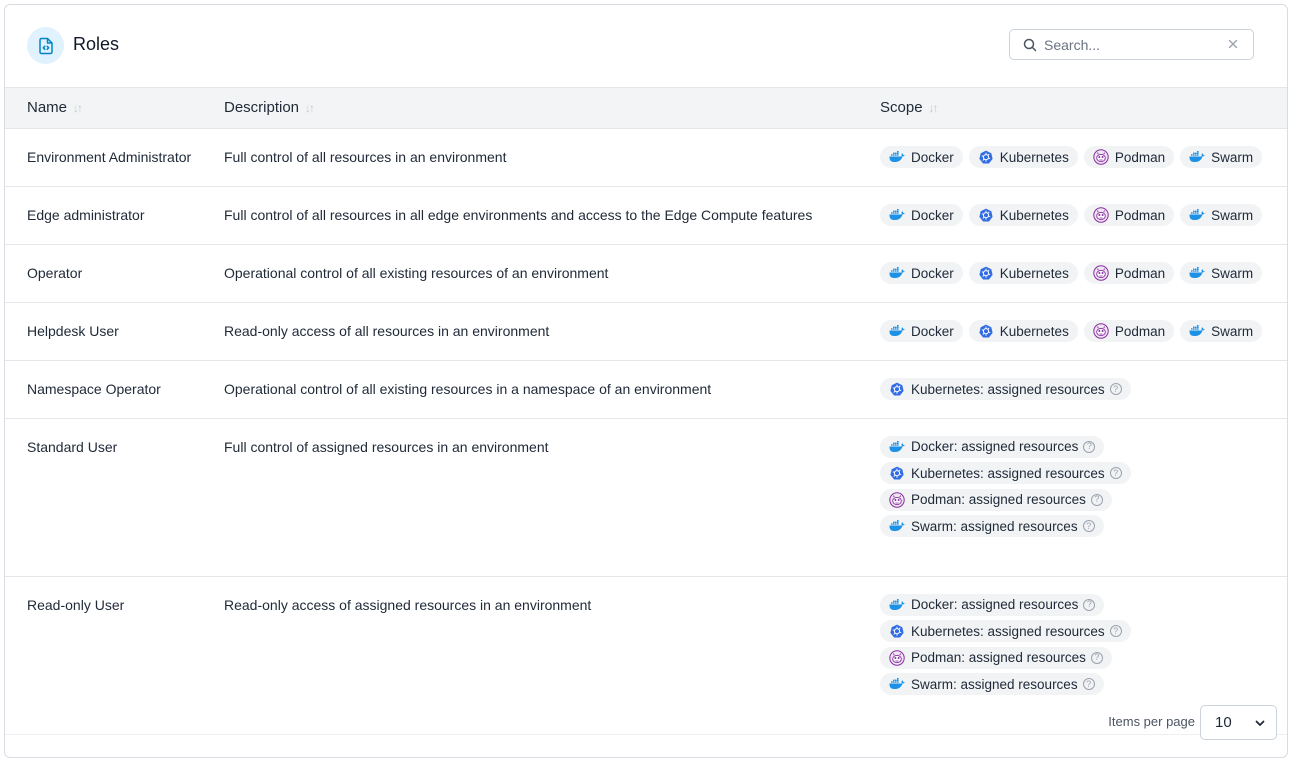 This screenshot has width=1295, height=762. I want to click on column-header-scope: Scope ↓↑, so click(1072, 108).